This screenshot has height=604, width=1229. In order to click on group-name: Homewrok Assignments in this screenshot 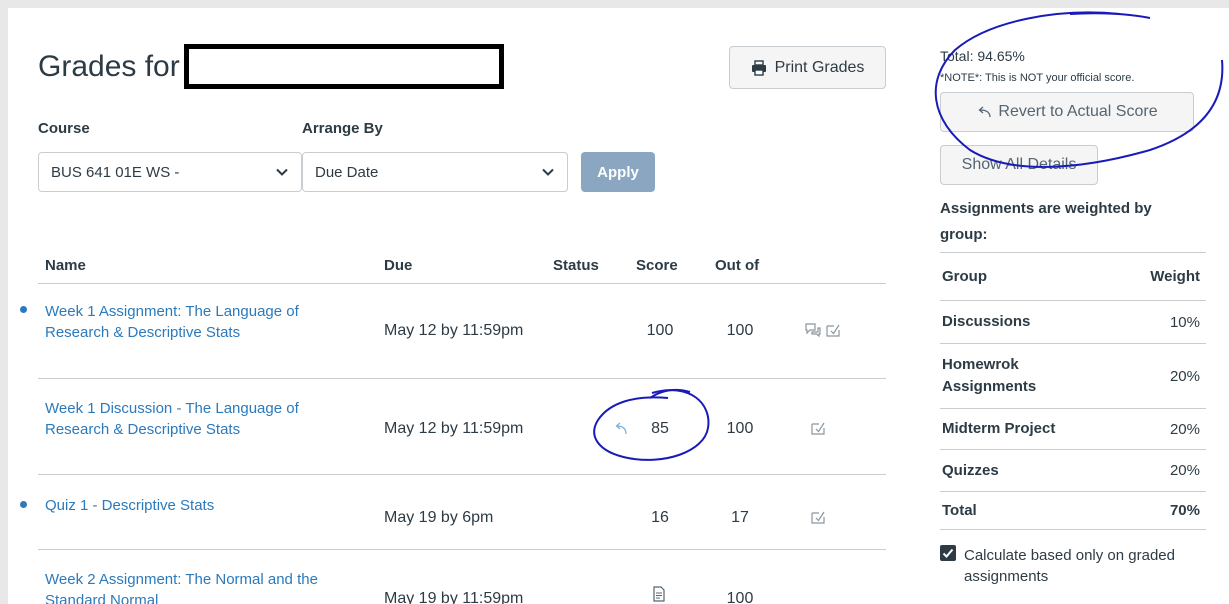, I will do `click(989, 375)`.